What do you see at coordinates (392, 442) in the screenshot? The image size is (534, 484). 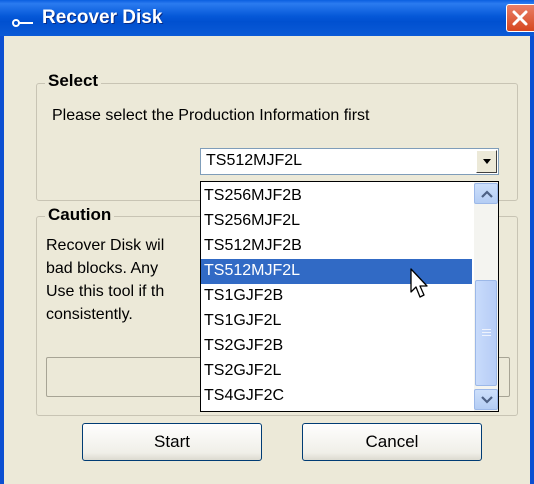 I see `cancel-button: Cancel` at bounding box center [392, 442].